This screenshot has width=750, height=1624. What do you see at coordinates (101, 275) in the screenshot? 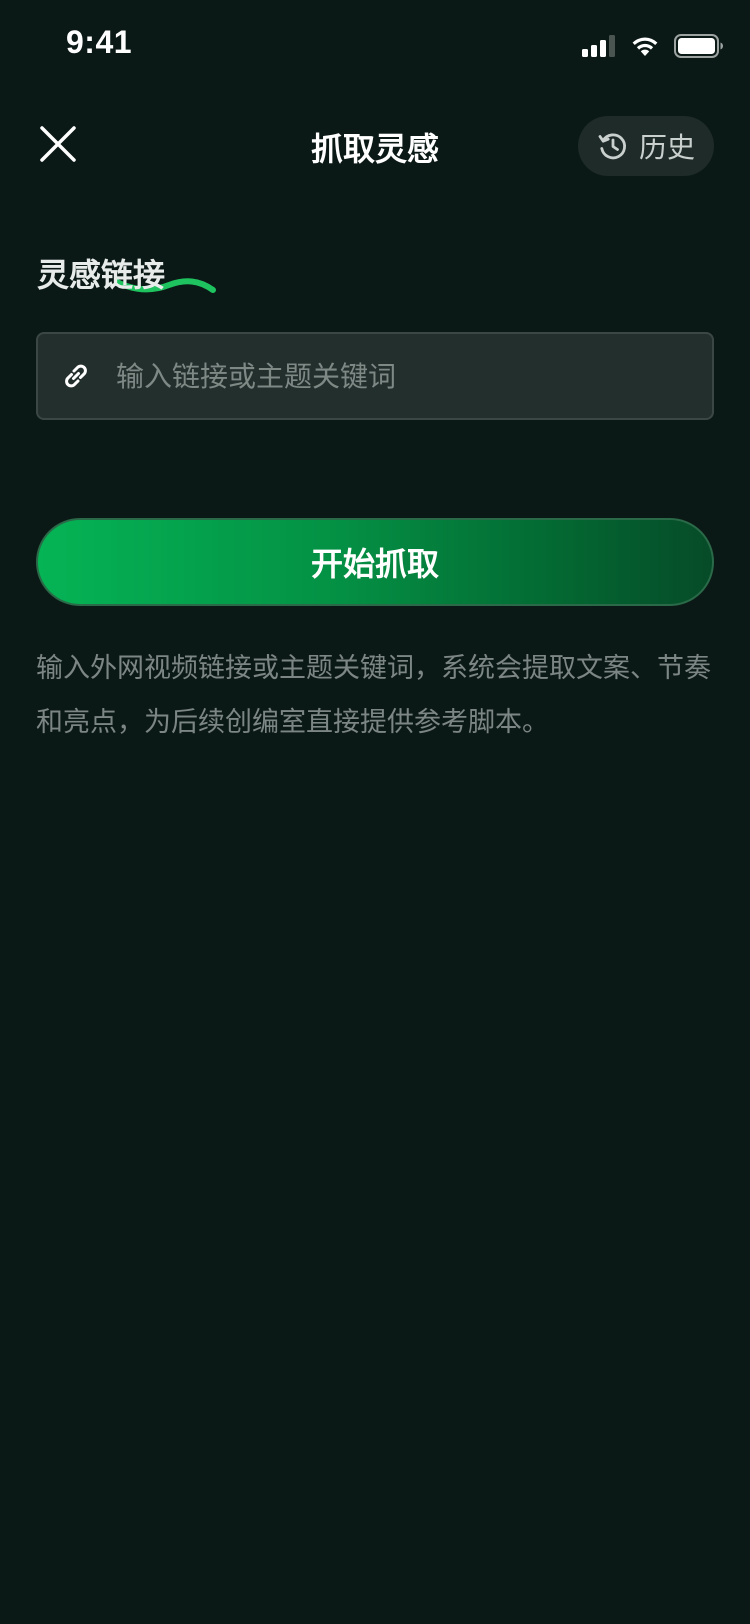
I see `section-label: 灵感链接` at bounding box center [101, 275].